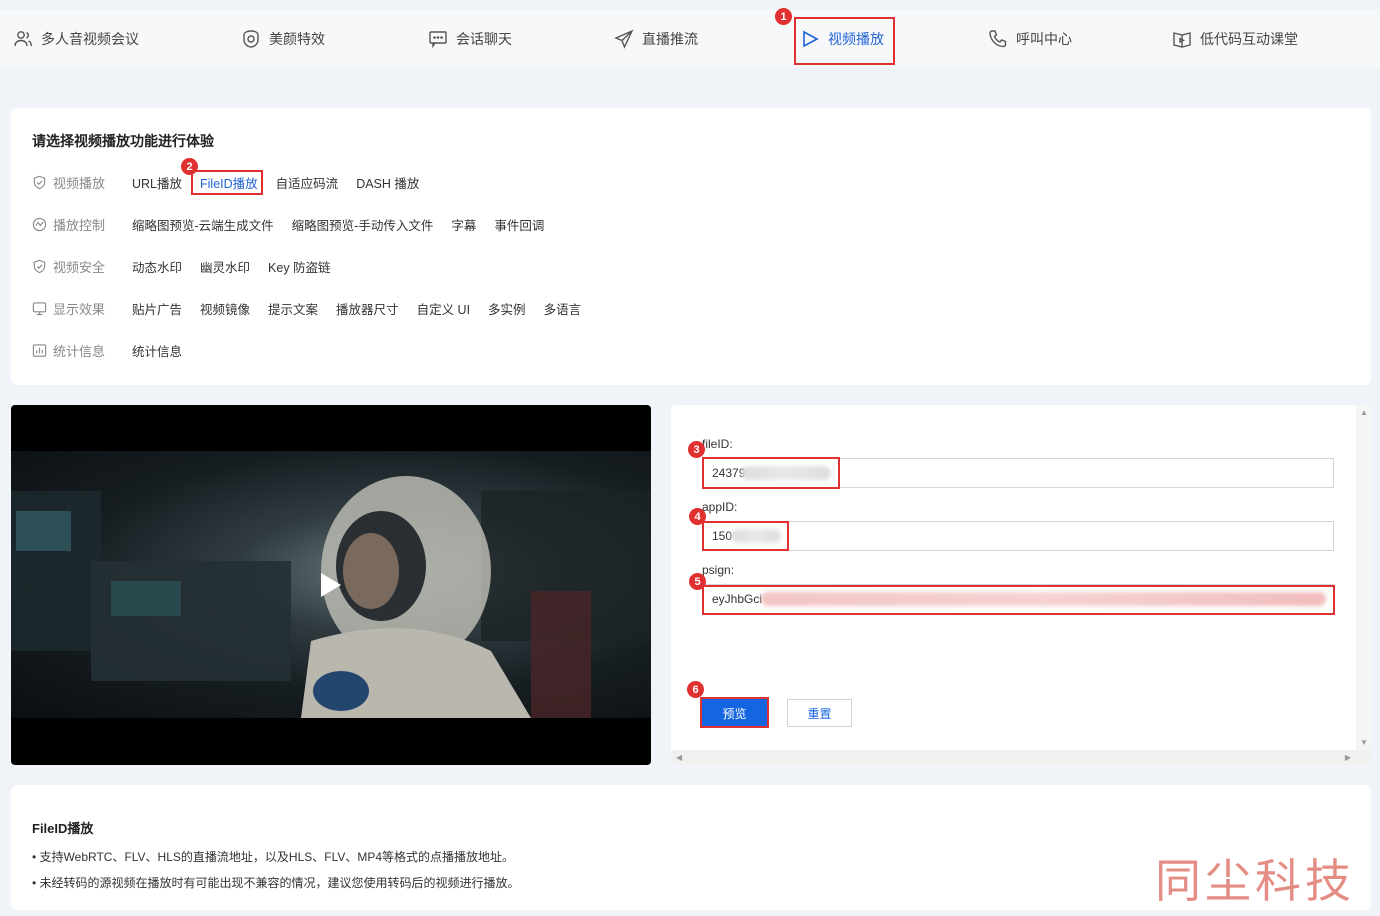 The width and height of the screenshot is (1380, 916). Describe the element at coordinates (697, 581) in the screenshot. I see `step-badge: 5` at that location.